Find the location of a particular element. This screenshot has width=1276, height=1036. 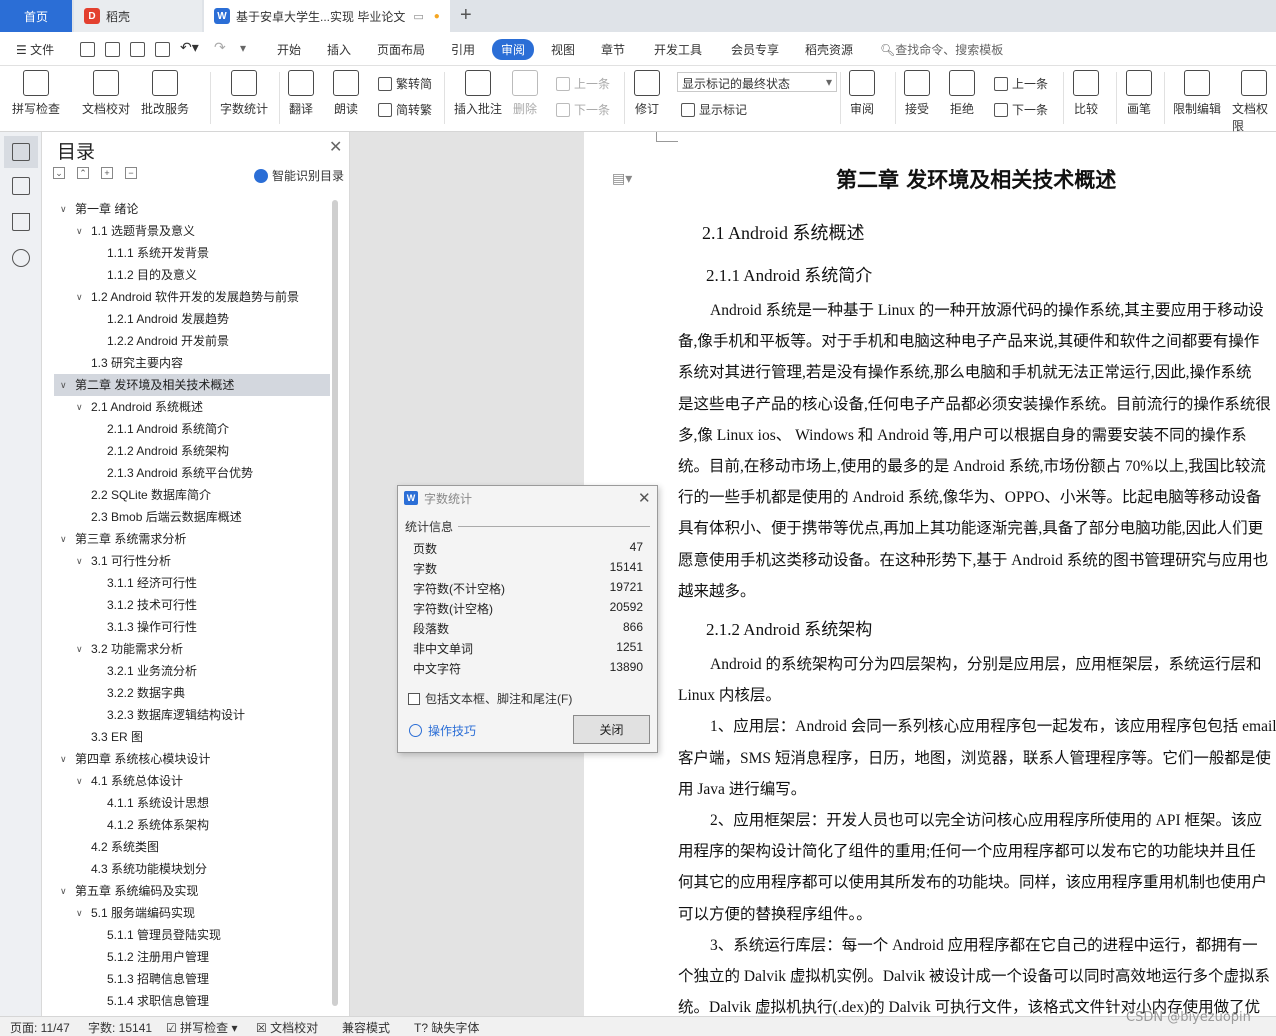

toc-item: ∨ 2.1 Android 系统概述 is located at coordinates (192, 407).